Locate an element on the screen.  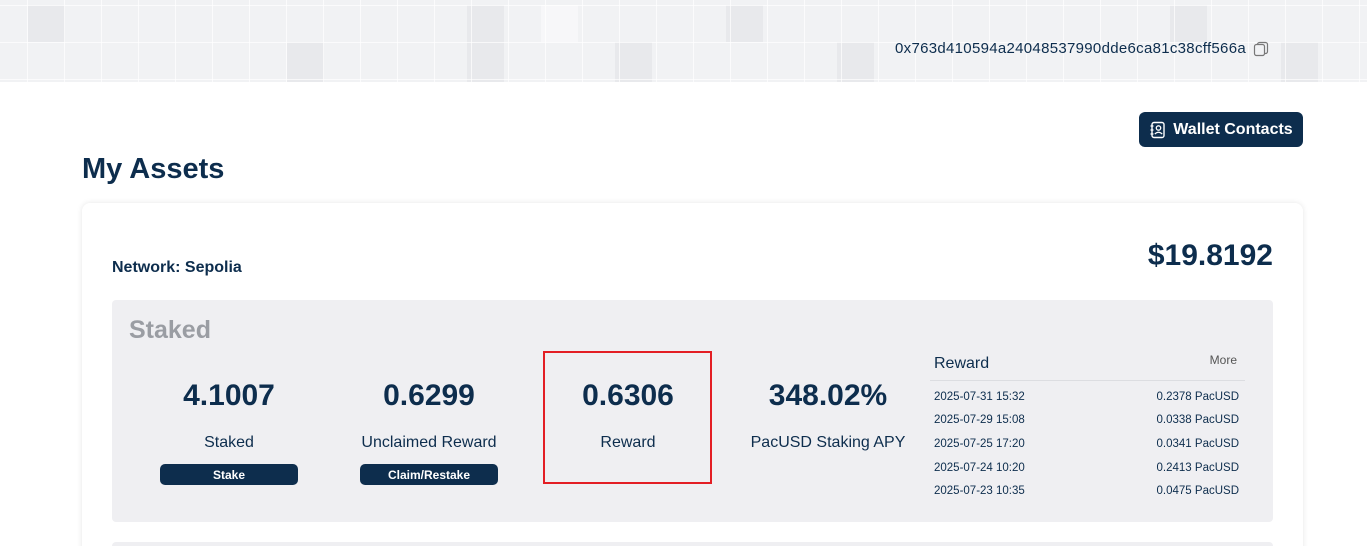
stat-label: Staked is located at coordinates (229, 442).